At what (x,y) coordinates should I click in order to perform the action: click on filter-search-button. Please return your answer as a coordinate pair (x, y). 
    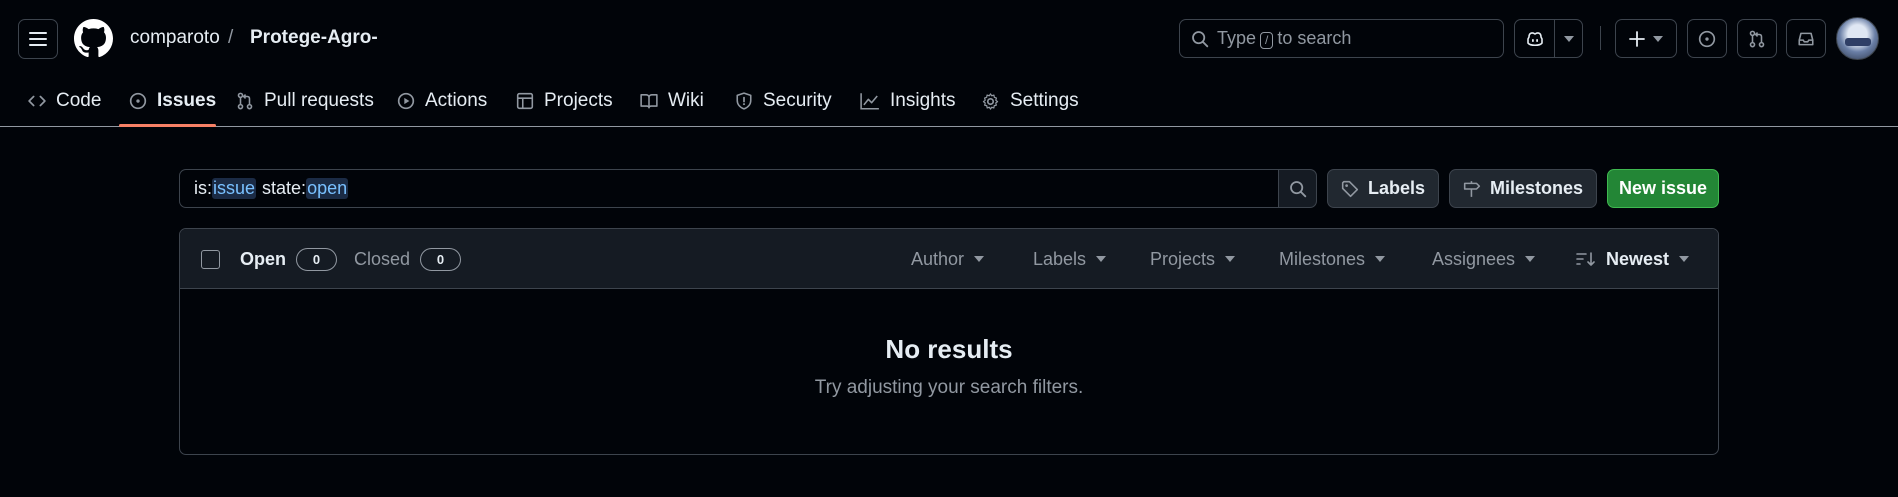
    Looking at the image, I should click on (1297, 188).